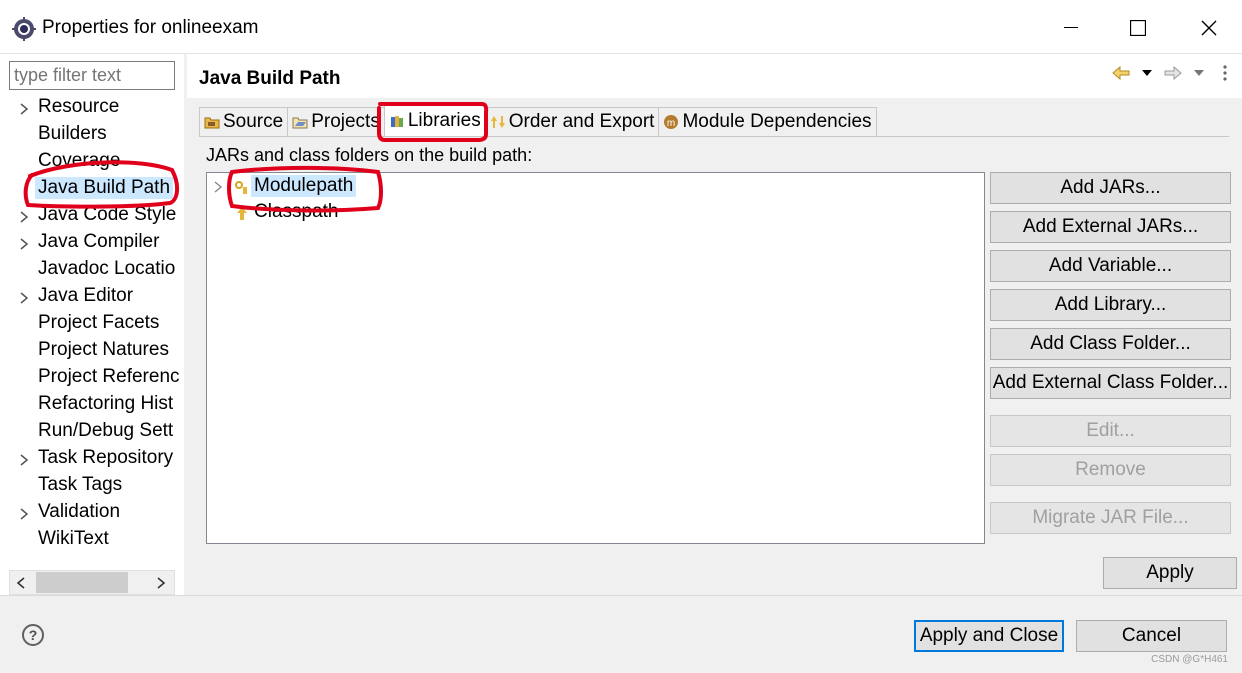  I want to click on tree-item-label: Run/Debug Sett, so click(106, 430).